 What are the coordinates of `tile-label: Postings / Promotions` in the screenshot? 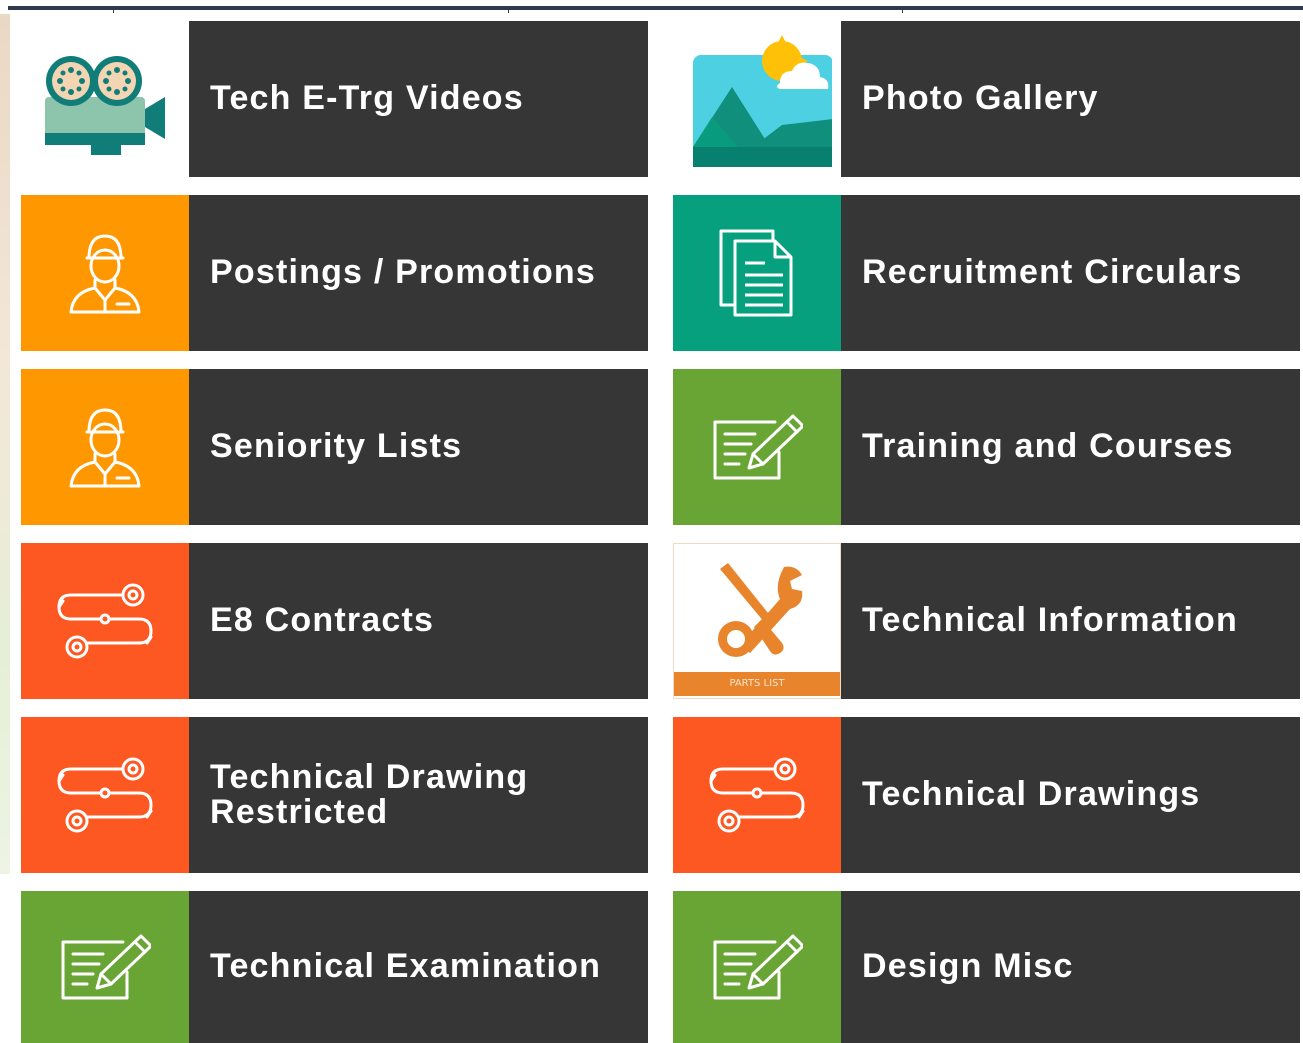 It's located at (403, 272).